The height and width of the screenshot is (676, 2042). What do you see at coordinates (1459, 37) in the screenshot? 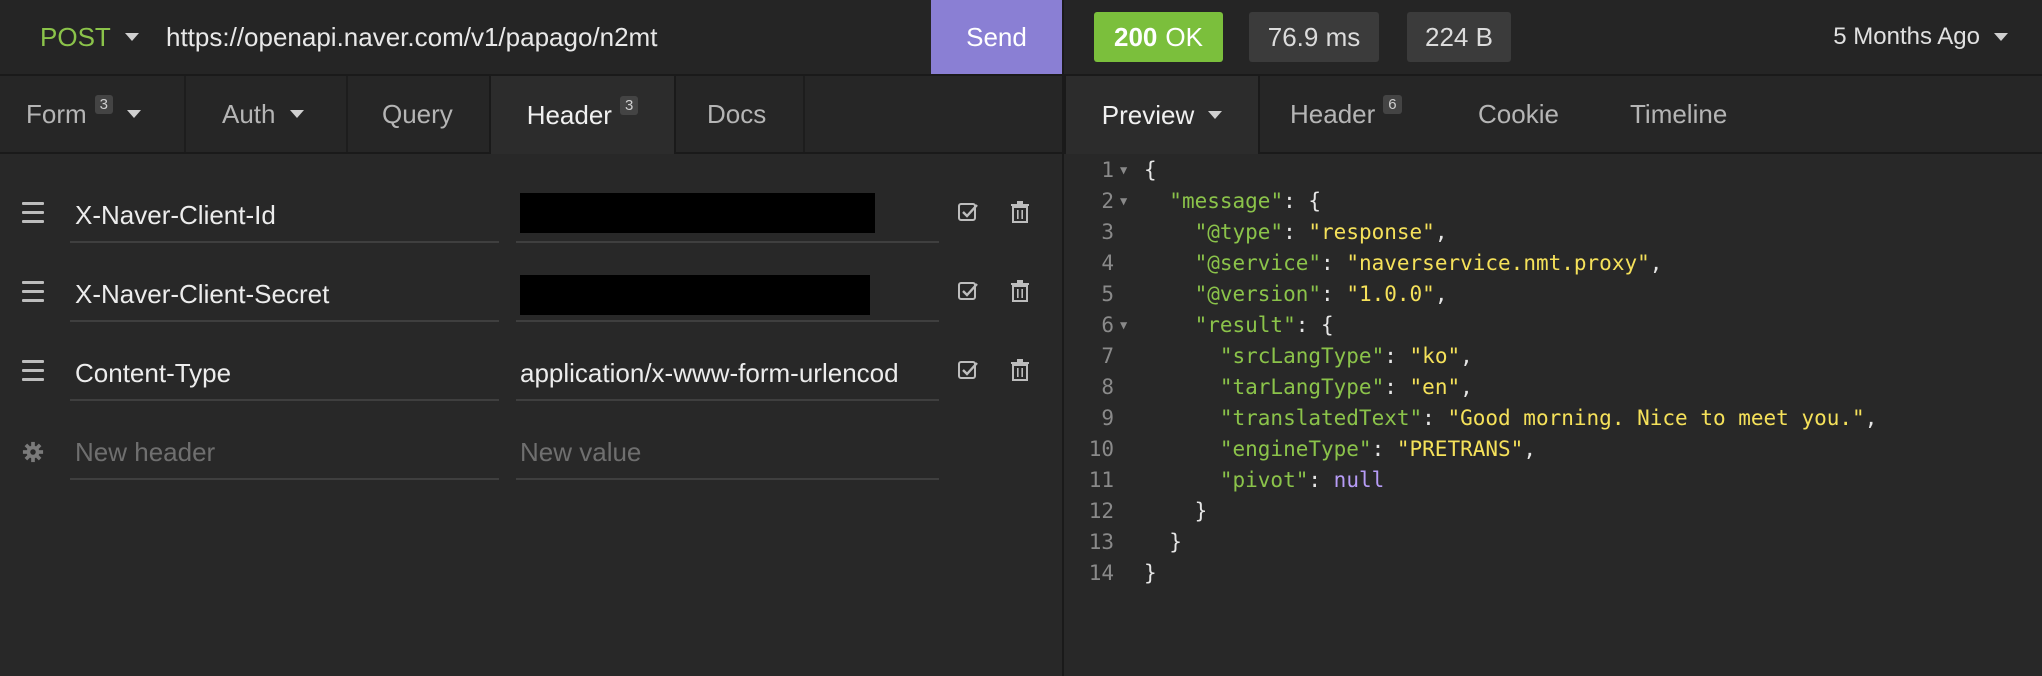
I see `size-badge: 224 B` at bounding box center [1459, 37].